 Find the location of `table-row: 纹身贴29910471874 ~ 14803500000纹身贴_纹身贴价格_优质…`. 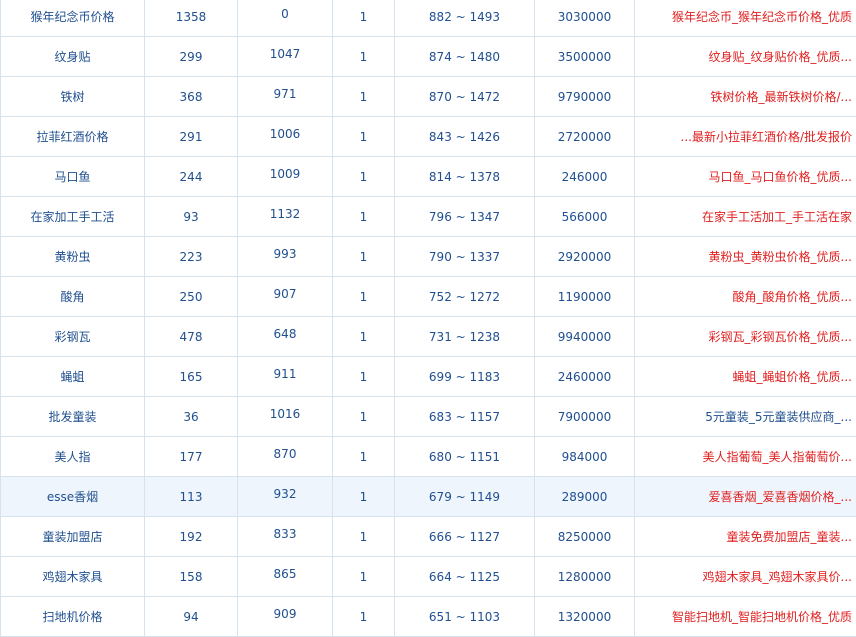

table-row: 纹身贴29910471874 ~ 14803500000纹身贴_纹身贴价格_优质… is located at coordinates (428, 57).